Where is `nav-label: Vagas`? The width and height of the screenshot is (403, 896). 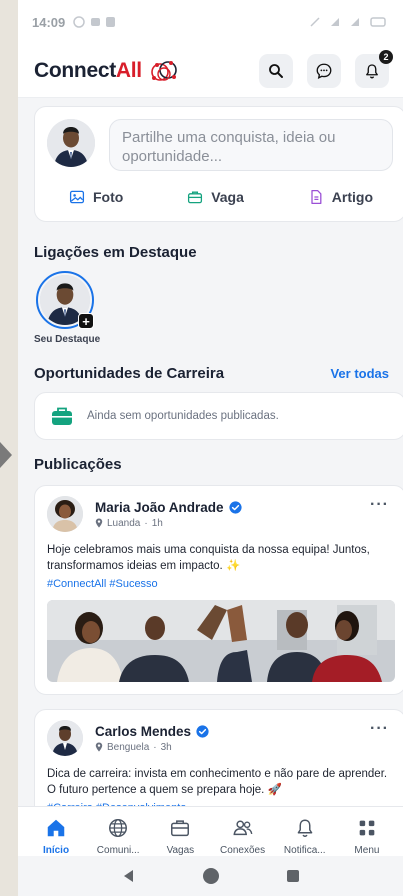
nav-label: Vagas is located at coordinates (180, 850).